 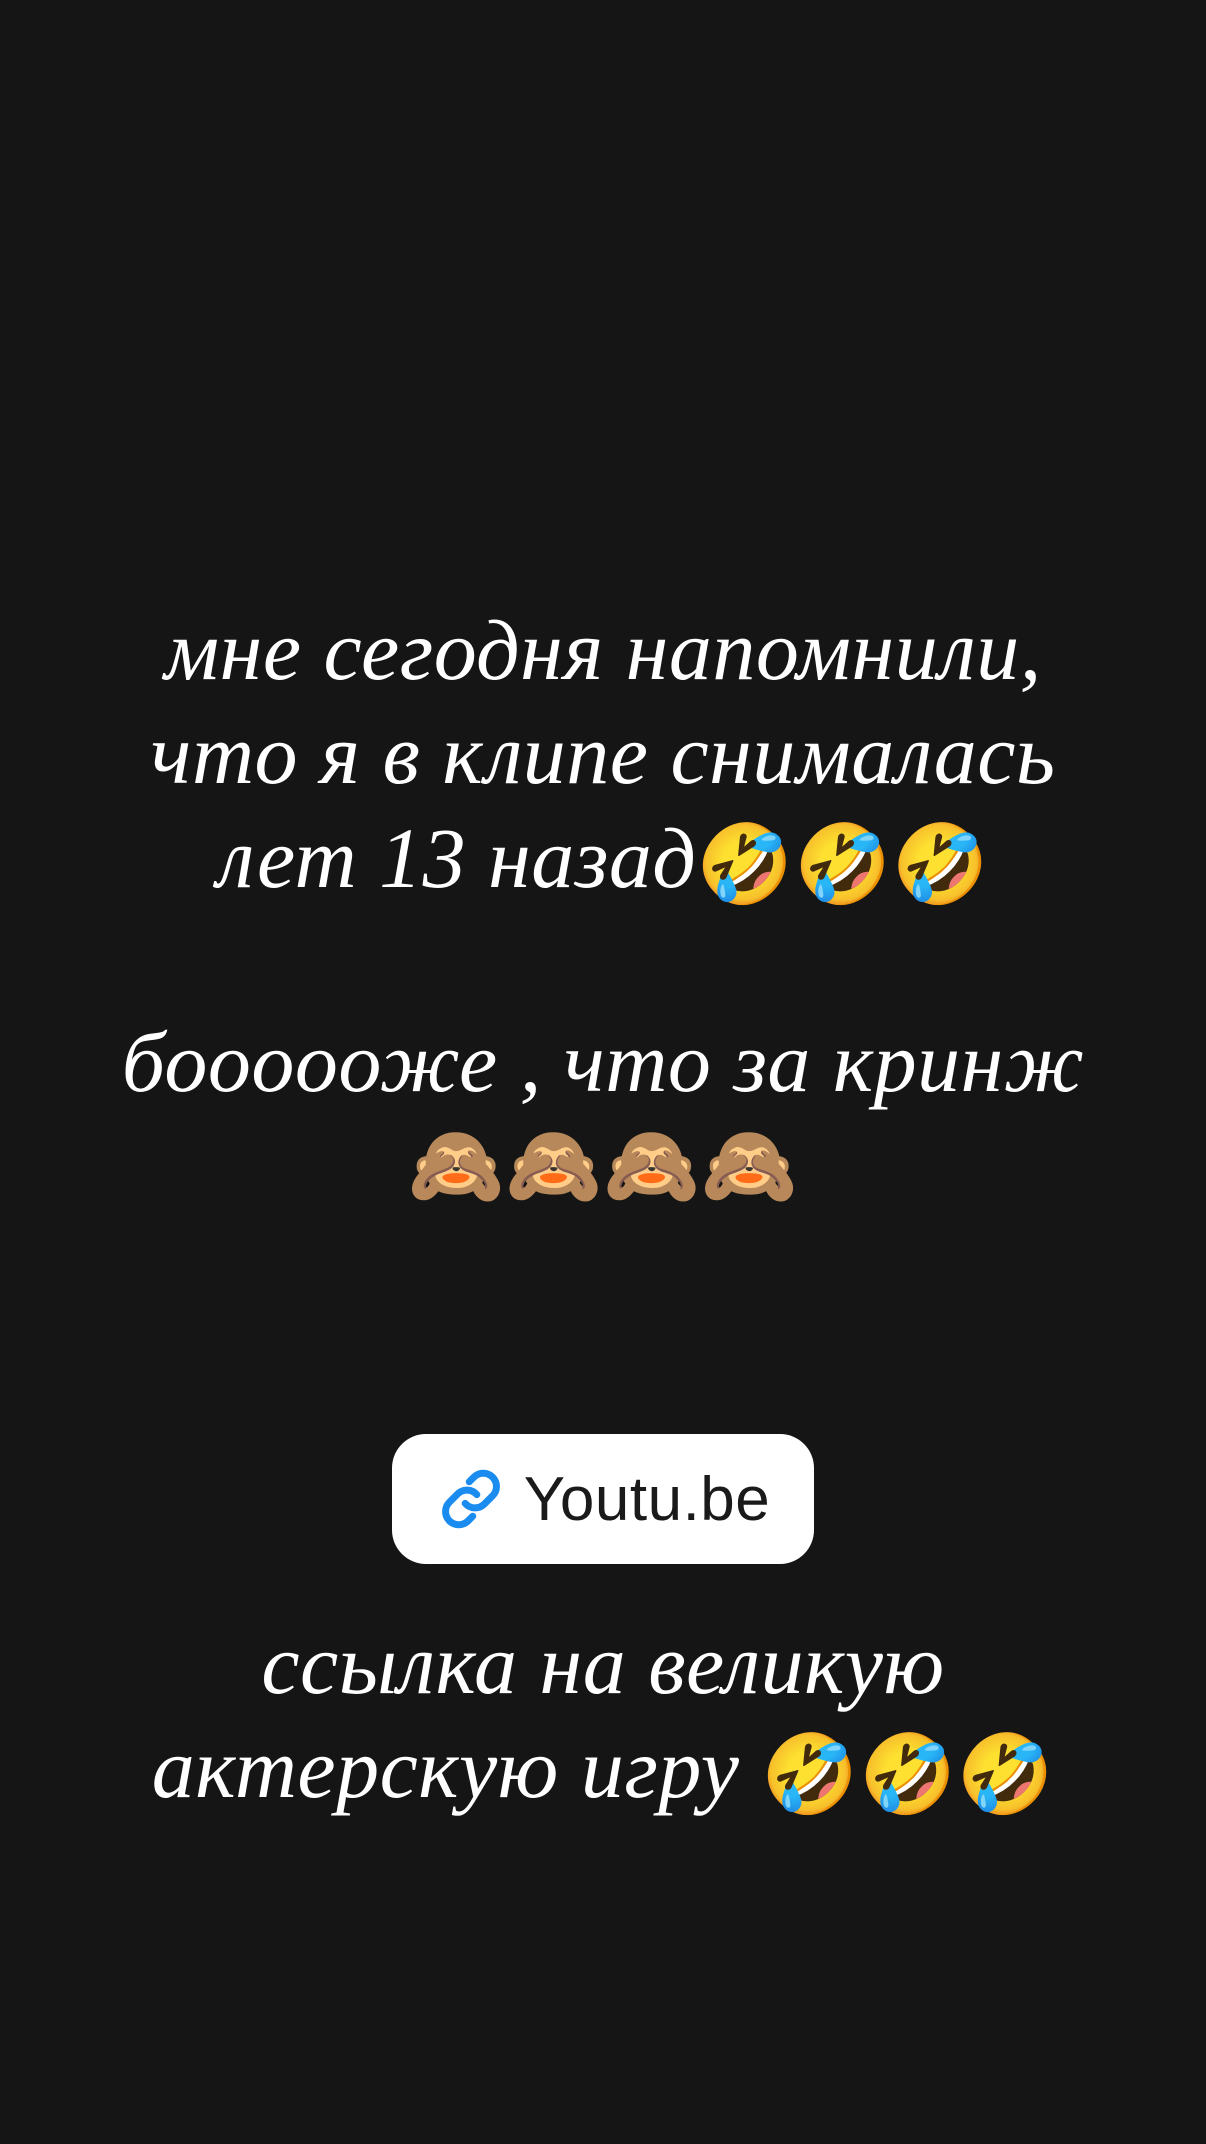 I want to click on text-line: мне сегодня напомнили,, so click(x=603, y=650).